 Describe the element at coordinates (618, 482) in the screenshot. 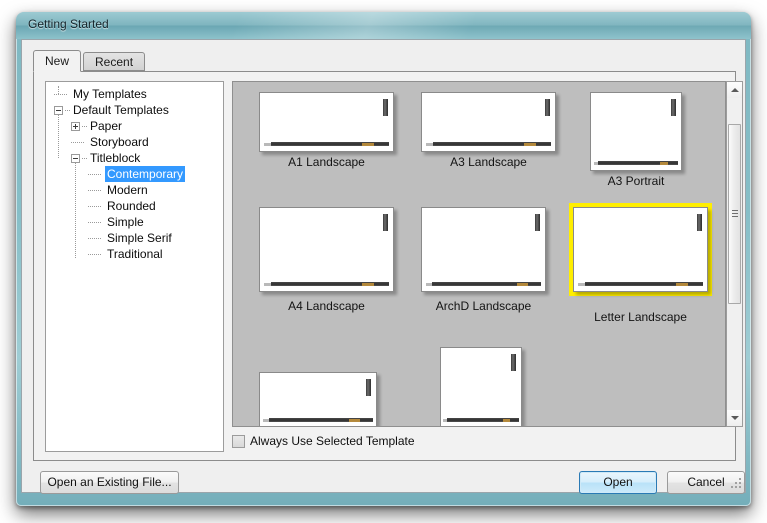

I see `open-button: Open` at that location.